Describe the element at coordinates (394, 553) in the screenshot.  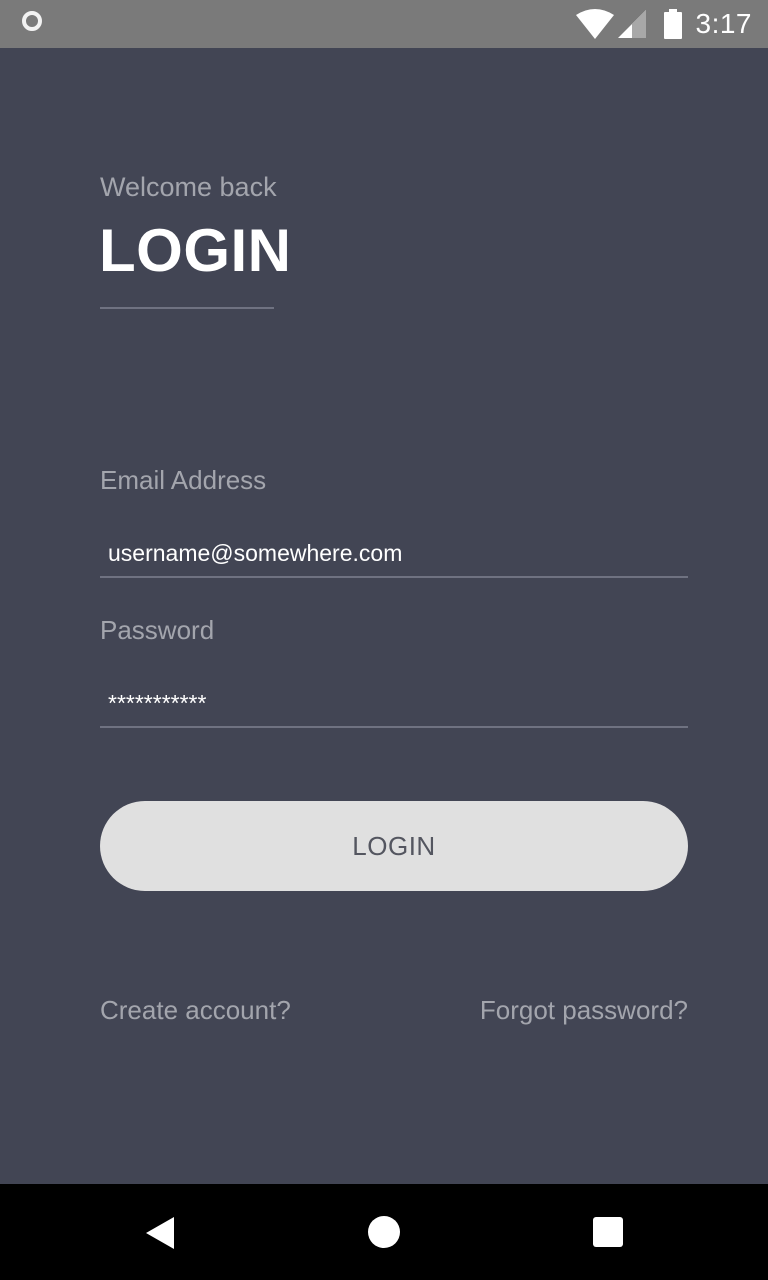
I see `email-field: username@somewhere.com` at that location.